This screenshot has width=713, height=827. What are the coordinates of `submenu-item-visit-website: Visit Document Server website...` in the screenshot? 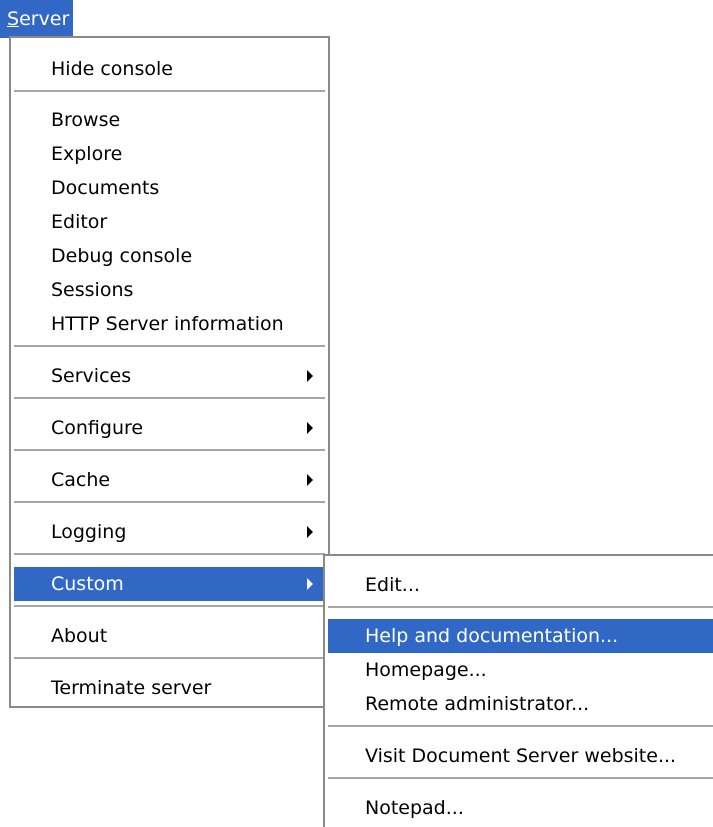 It's located at (520, 756).